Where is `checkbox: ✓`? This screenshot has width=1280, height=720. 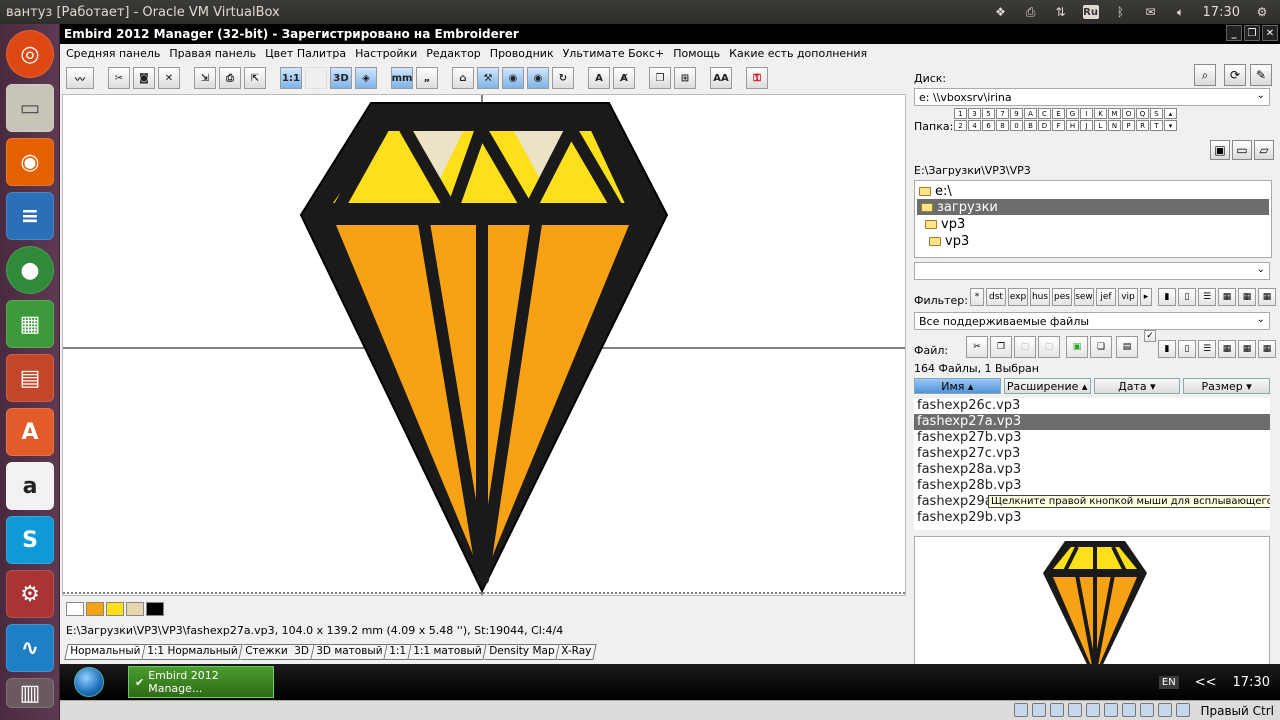 checkbox: ✓ is located at coordinates (1150, 336).